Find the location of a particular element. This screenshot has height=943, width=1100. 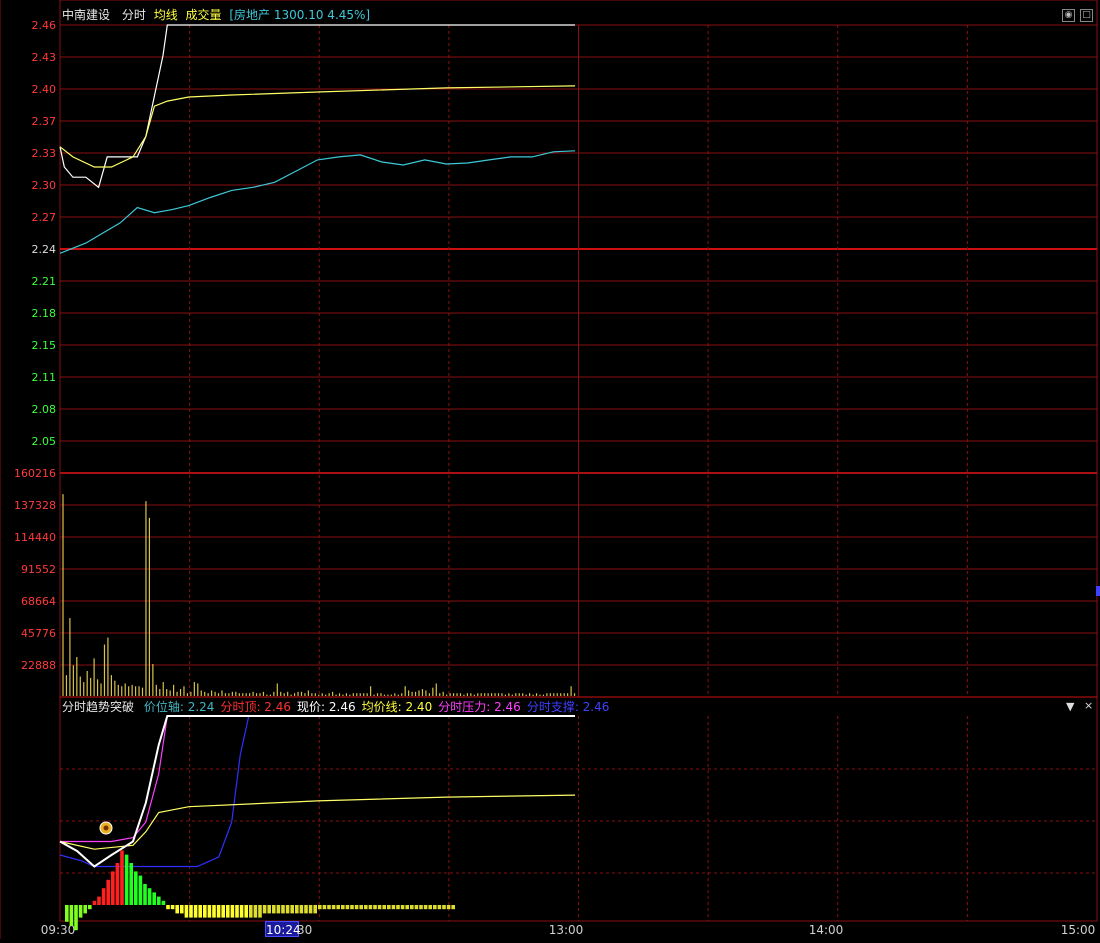

signal-marker is located at coordinates (106, 828).